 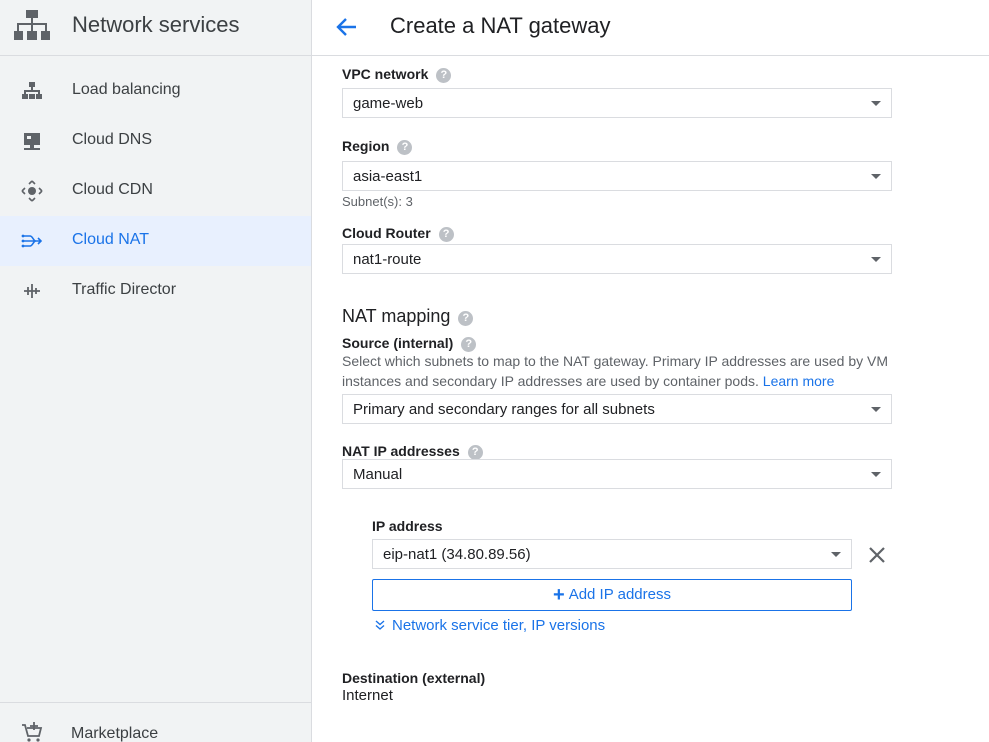 I want to click on sidebar-header: Network services, so click(x=155, y=28).